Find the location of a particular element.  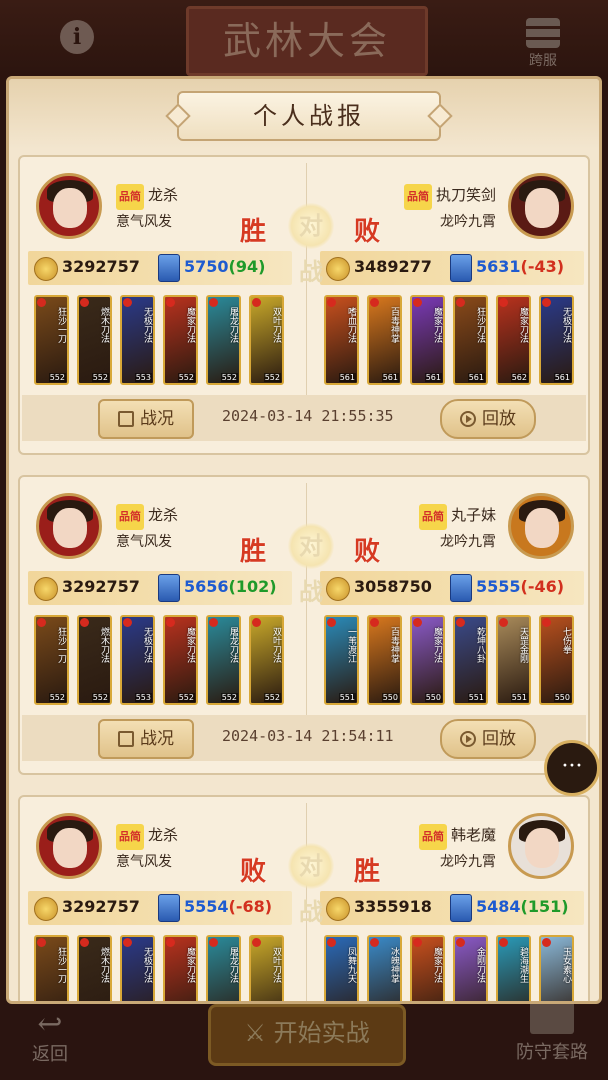

start-battle-button: ⚔ 开始实战 is located at coordinates (307, 1035).